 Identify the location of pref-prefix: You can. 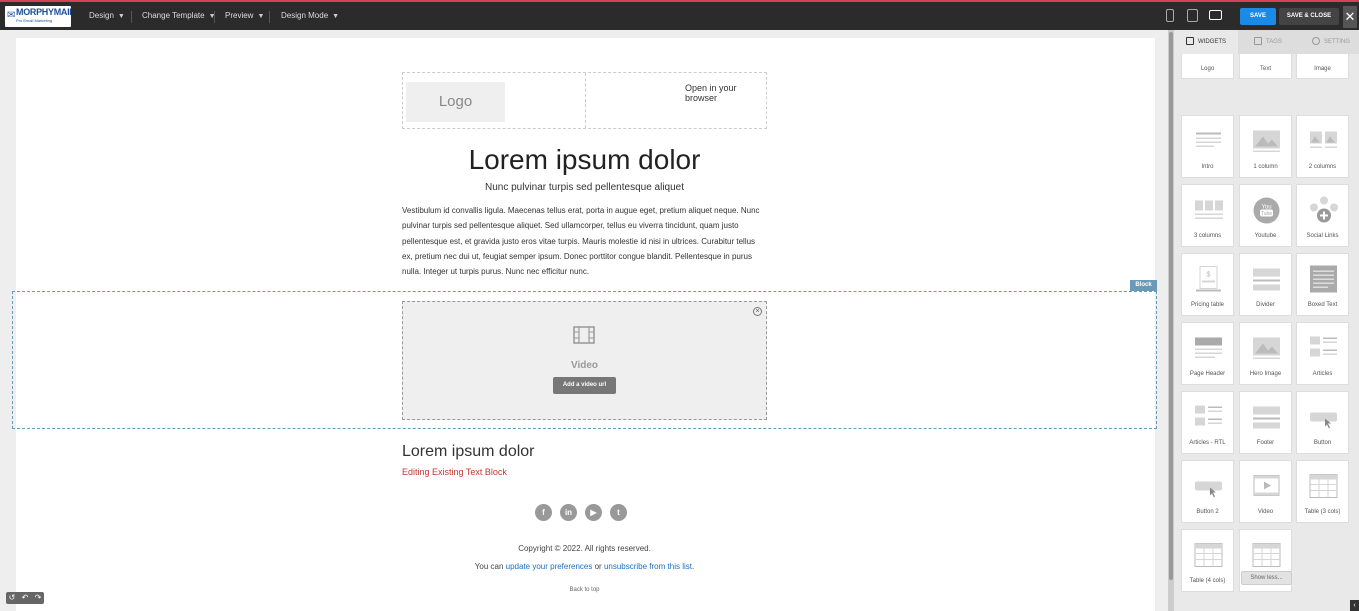
(490, 566).